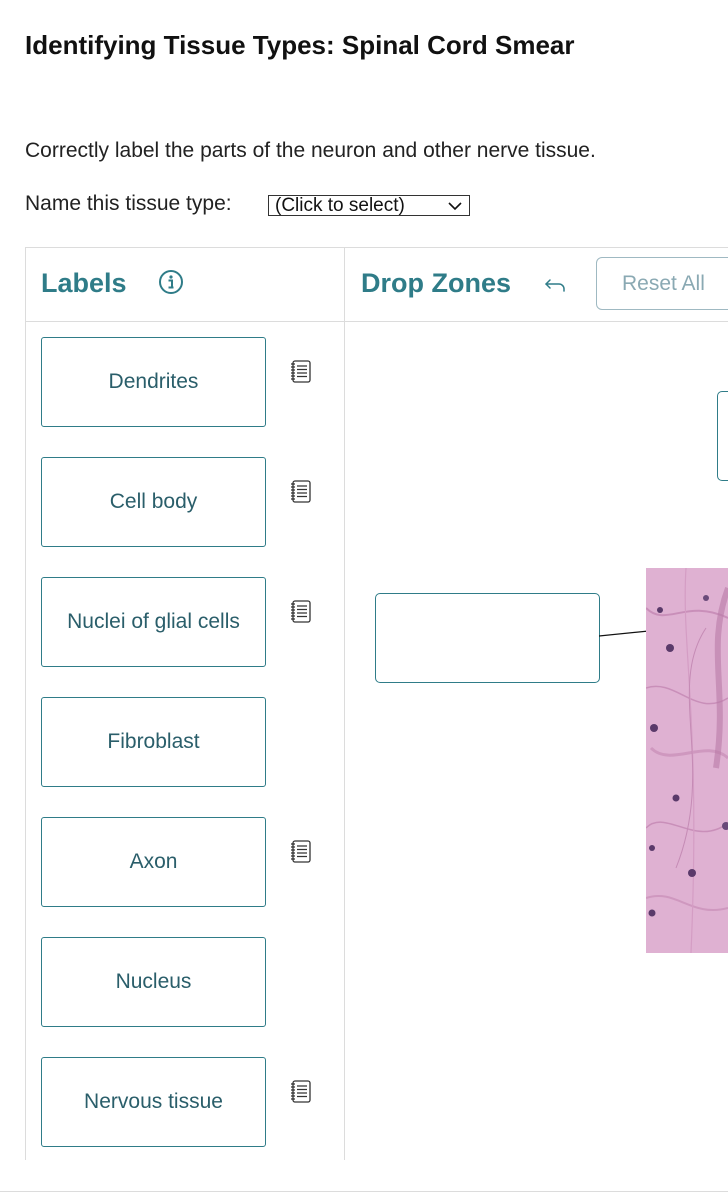  Describe the element at coordinates (662, 283) in the screenshot. I see `reset-all-button: Reset All` at that location.